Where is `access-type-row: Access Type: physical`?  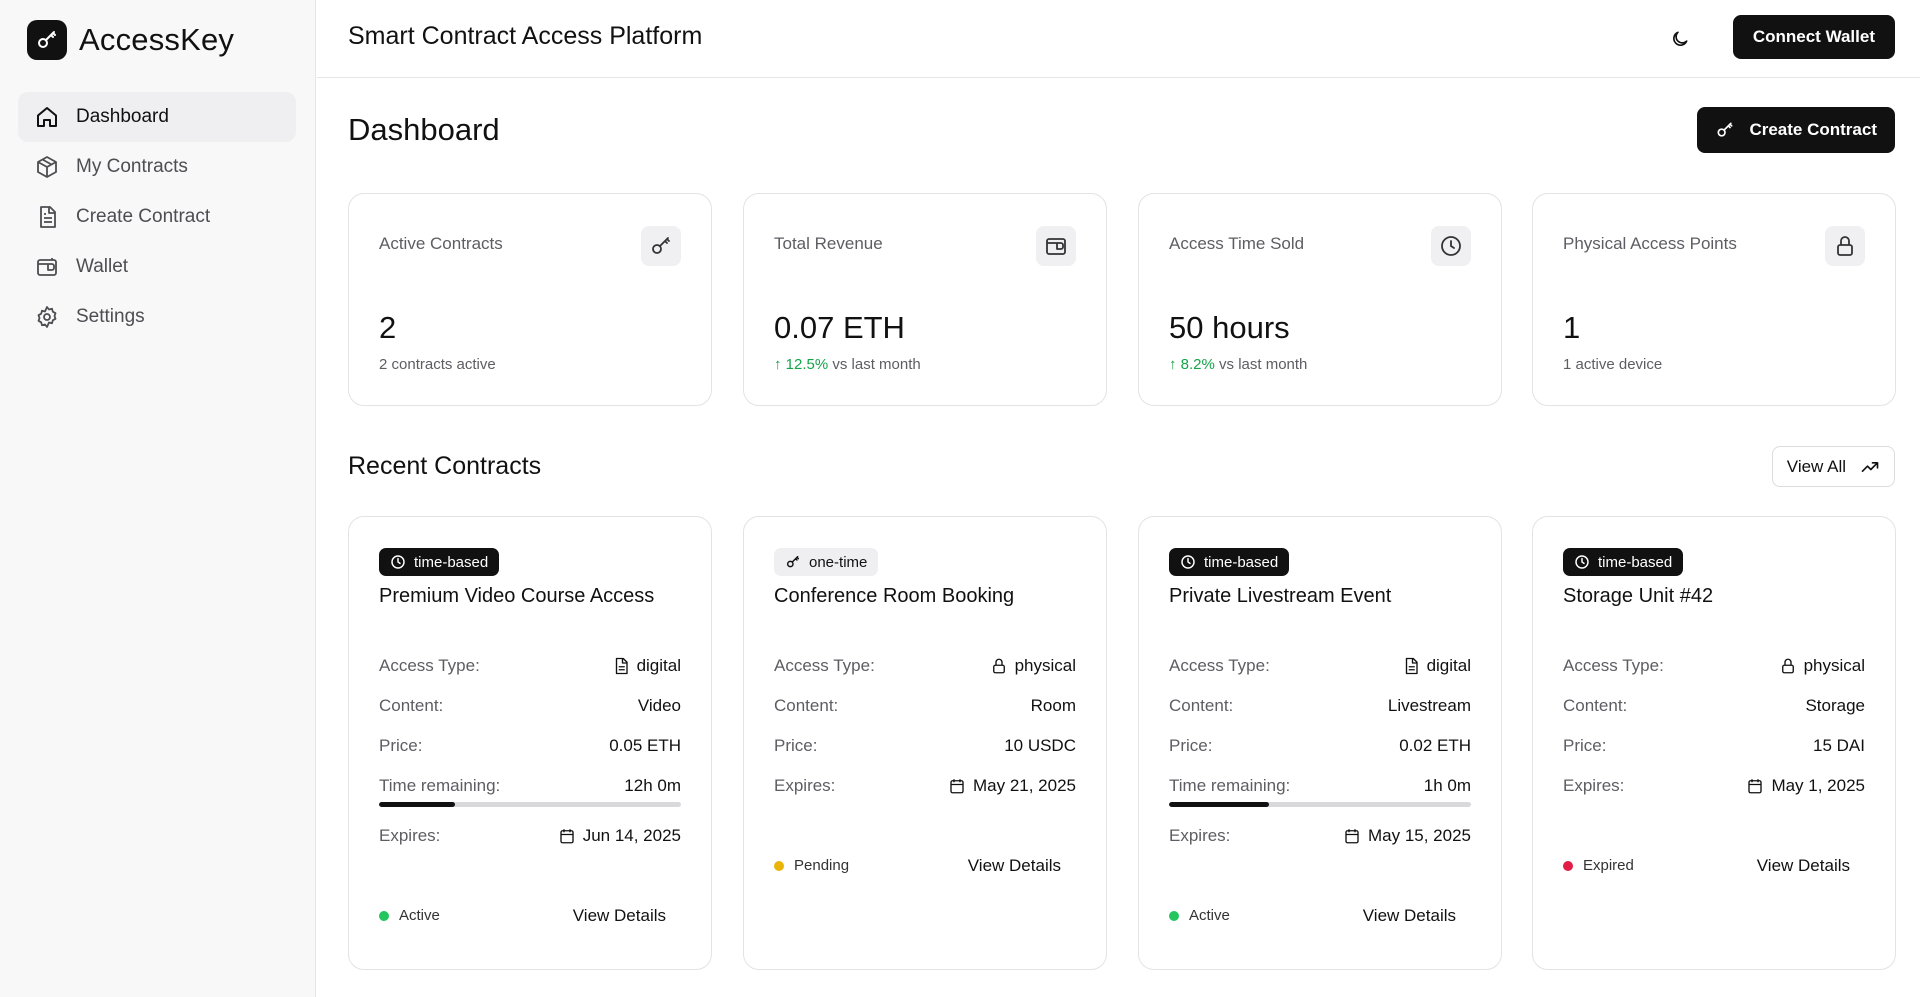 access-type-row: Access Type: physical is located at coordinates (925, 666).